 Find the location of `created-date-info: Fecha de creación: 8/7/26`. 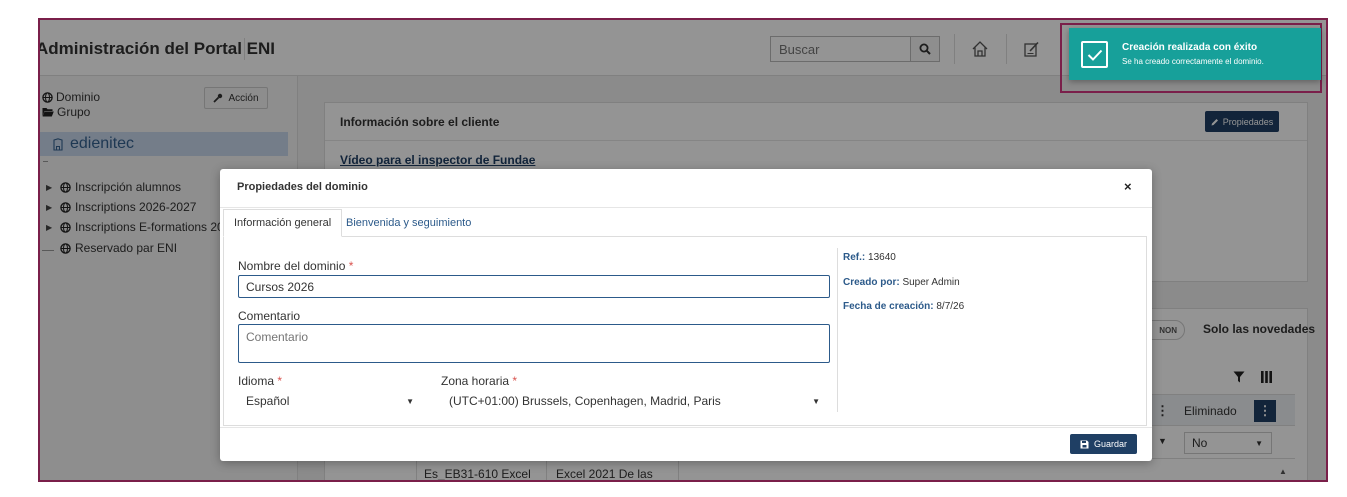

created-date-info: Fecha de creación: 8/7/26 is located at coordinates (903, 306).